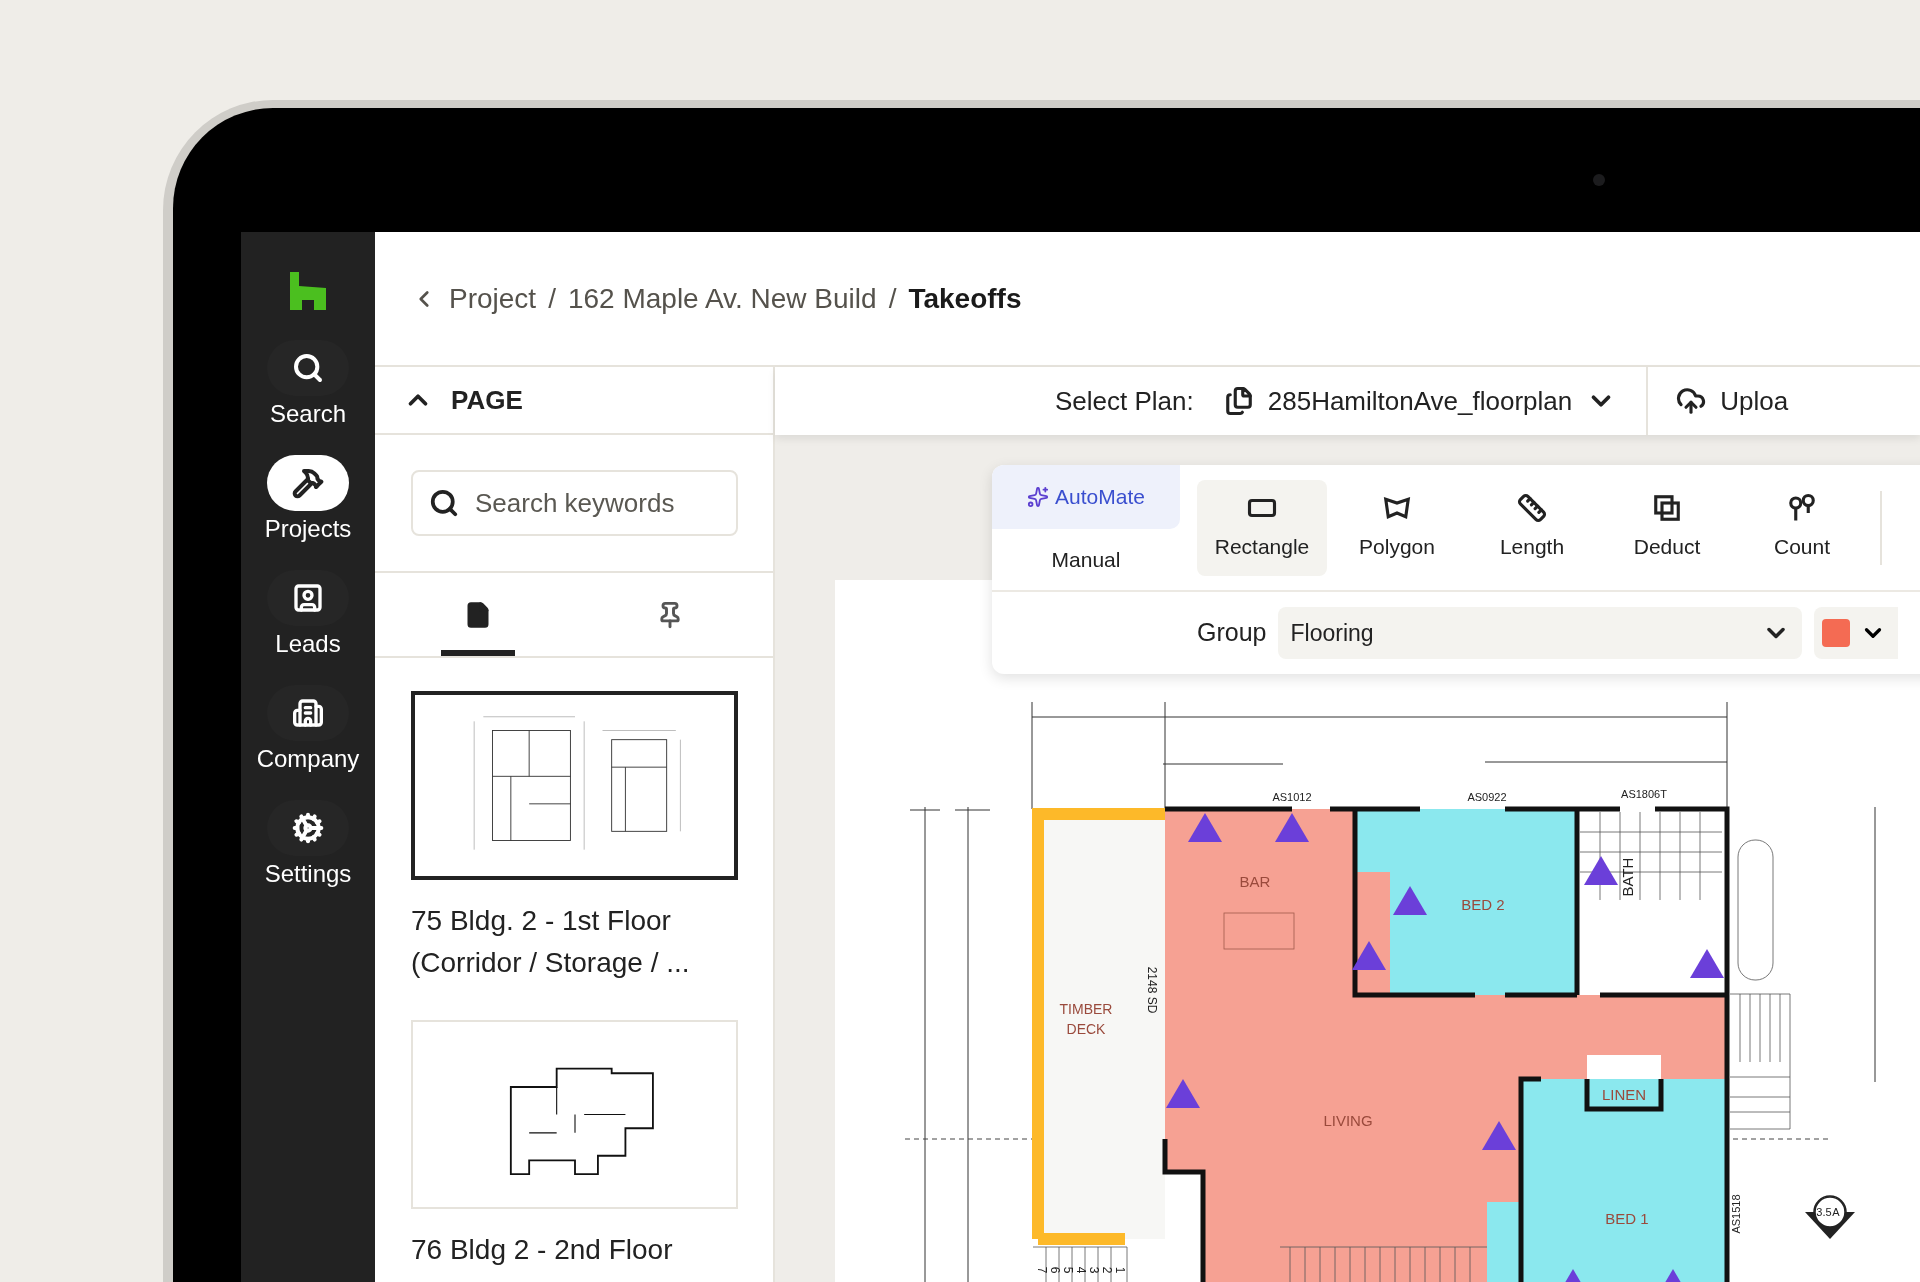  I want to click on room-label: BED 1, so click(1627, 1218).